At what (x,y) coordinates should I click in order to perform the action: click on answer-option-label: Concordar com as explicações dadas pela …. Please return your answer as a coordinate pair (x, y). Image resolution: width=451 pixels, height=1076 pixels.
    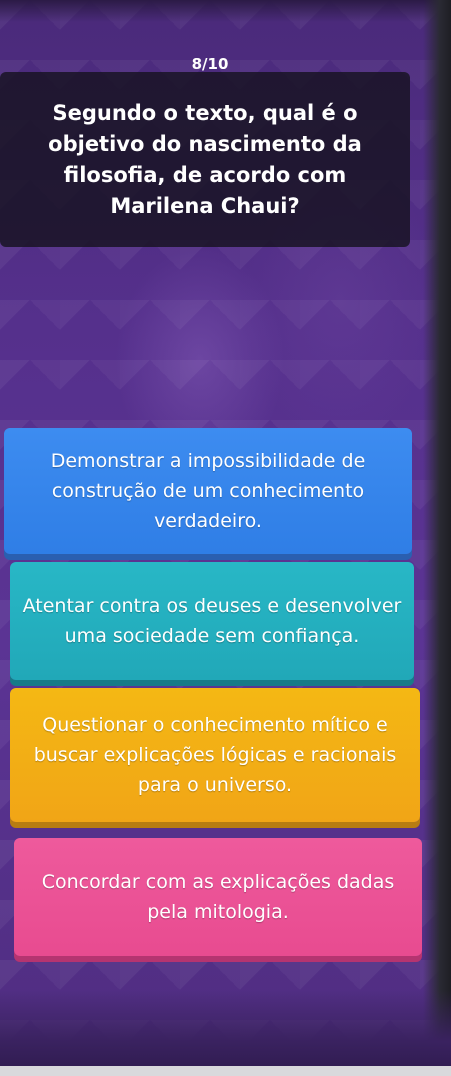
    Looking at the image, I should click on (218, 897).